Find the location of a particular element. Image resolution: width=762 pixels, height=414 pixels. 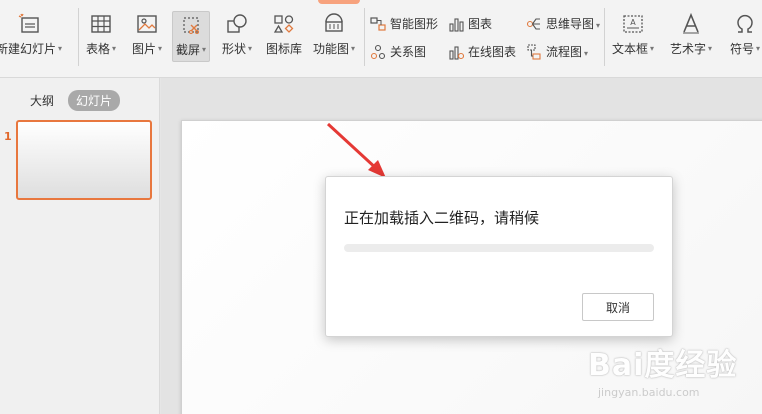

flowchart-icon is located at coordinates (534, 51).